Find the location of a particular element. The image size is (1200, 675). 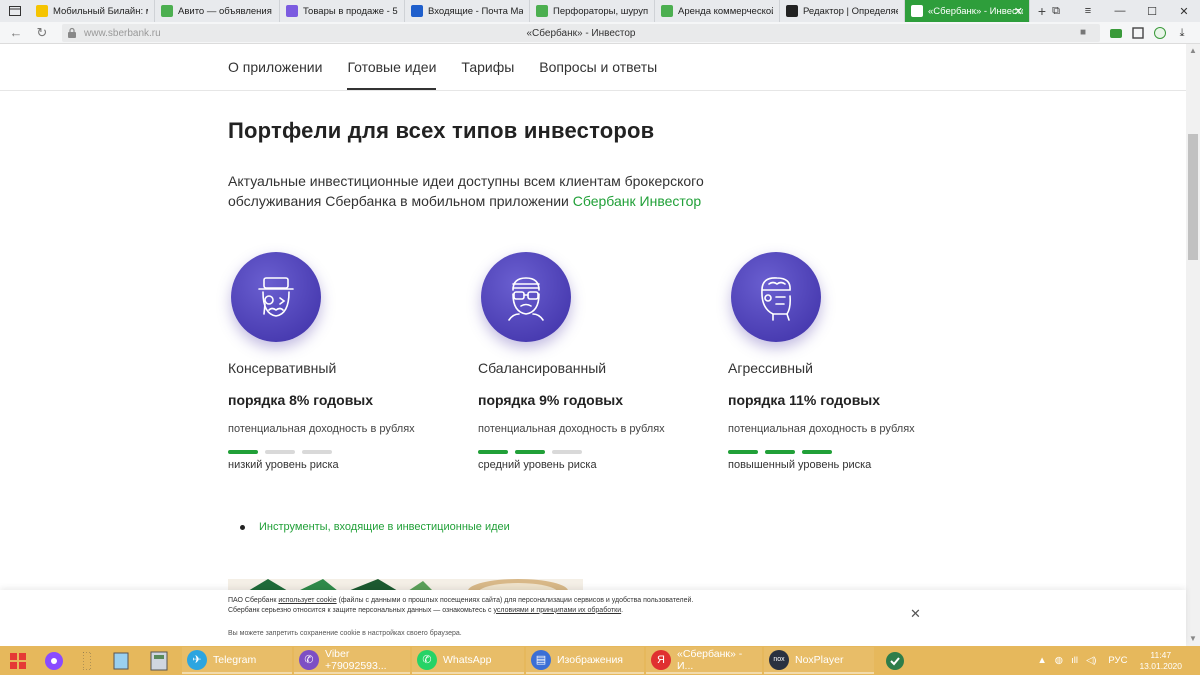

cookie-close-icon: ✕ is located at coordinates (915, 614).